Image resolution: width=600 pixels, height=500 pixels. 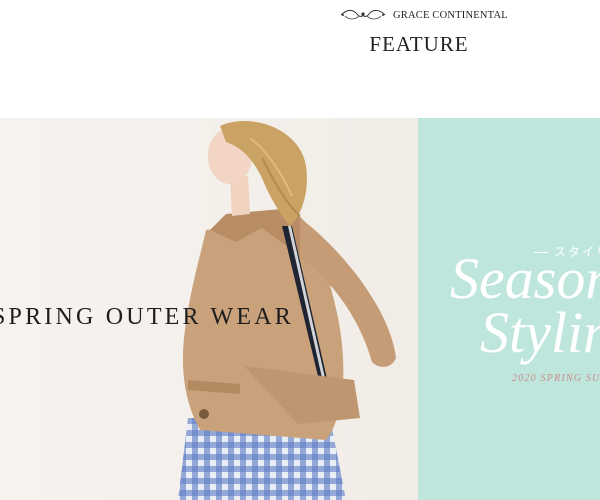 What do you see at coordinates (419, 44) in the screenshot?
I see `page-title: FEATURE` at bounding box center [419, 44].